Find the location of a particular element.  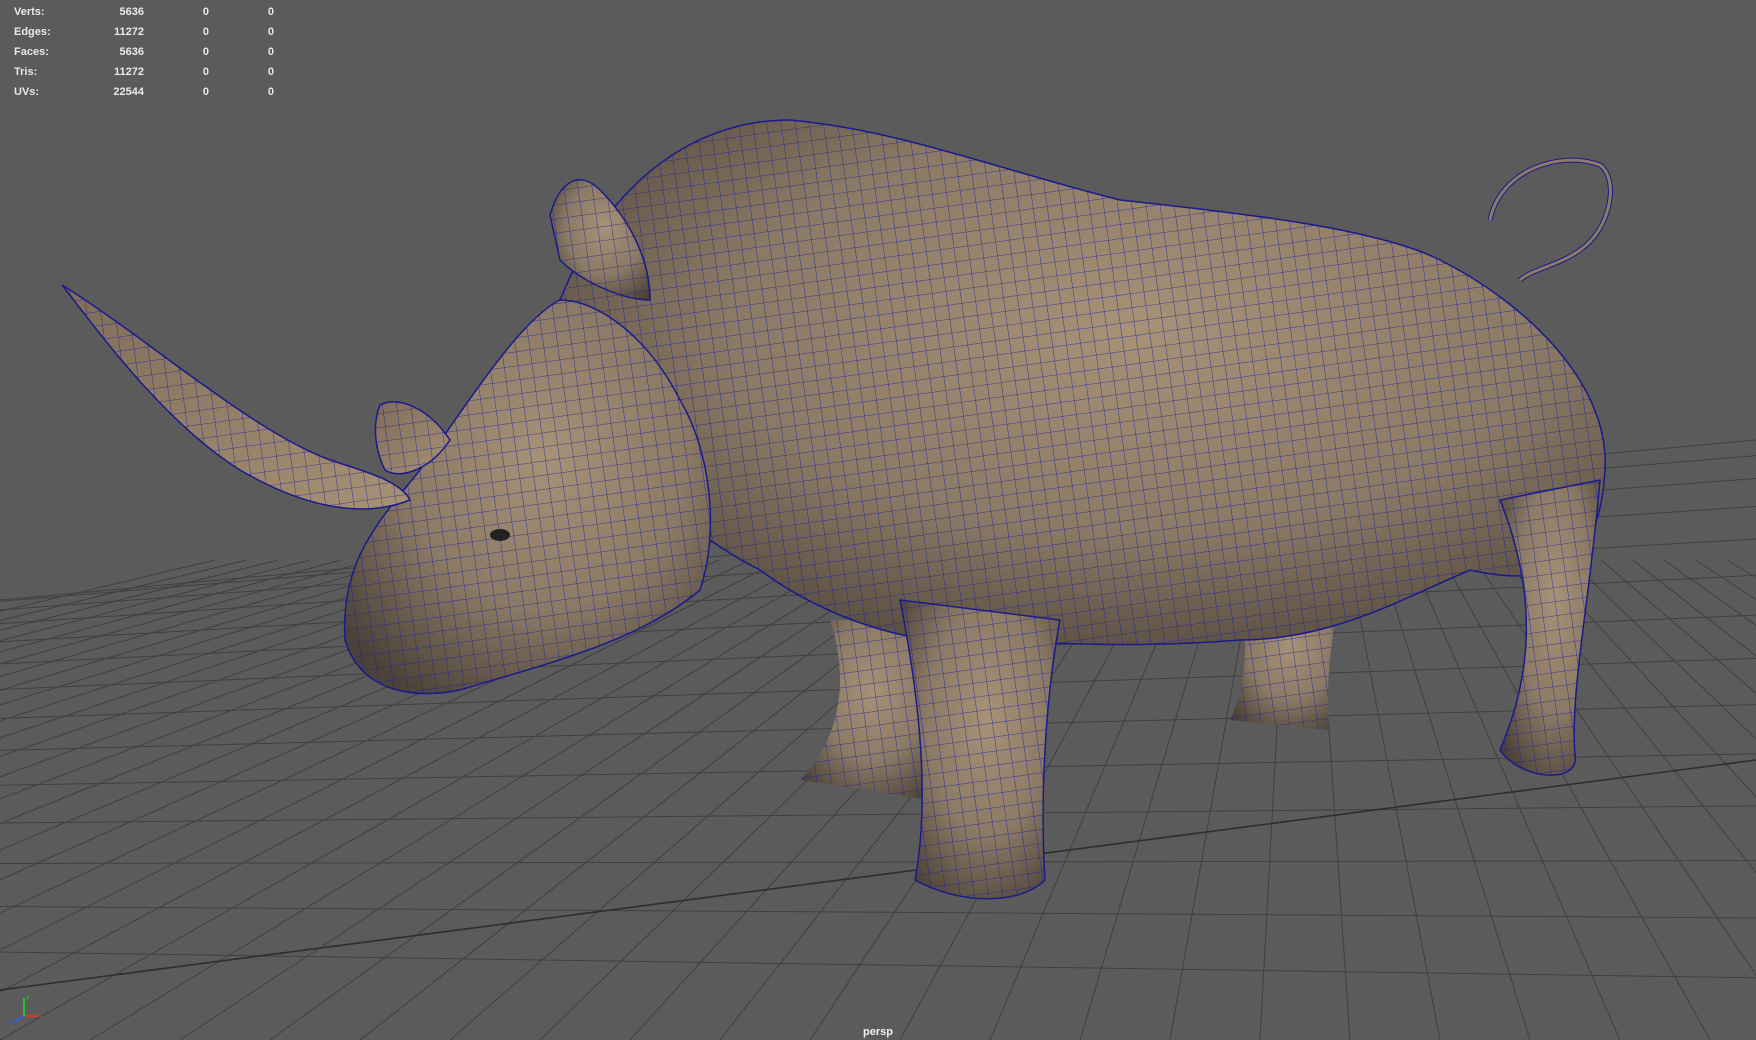

hud-row-verts: Verts: 5636 0 0 is located at coordinates (144, 12).